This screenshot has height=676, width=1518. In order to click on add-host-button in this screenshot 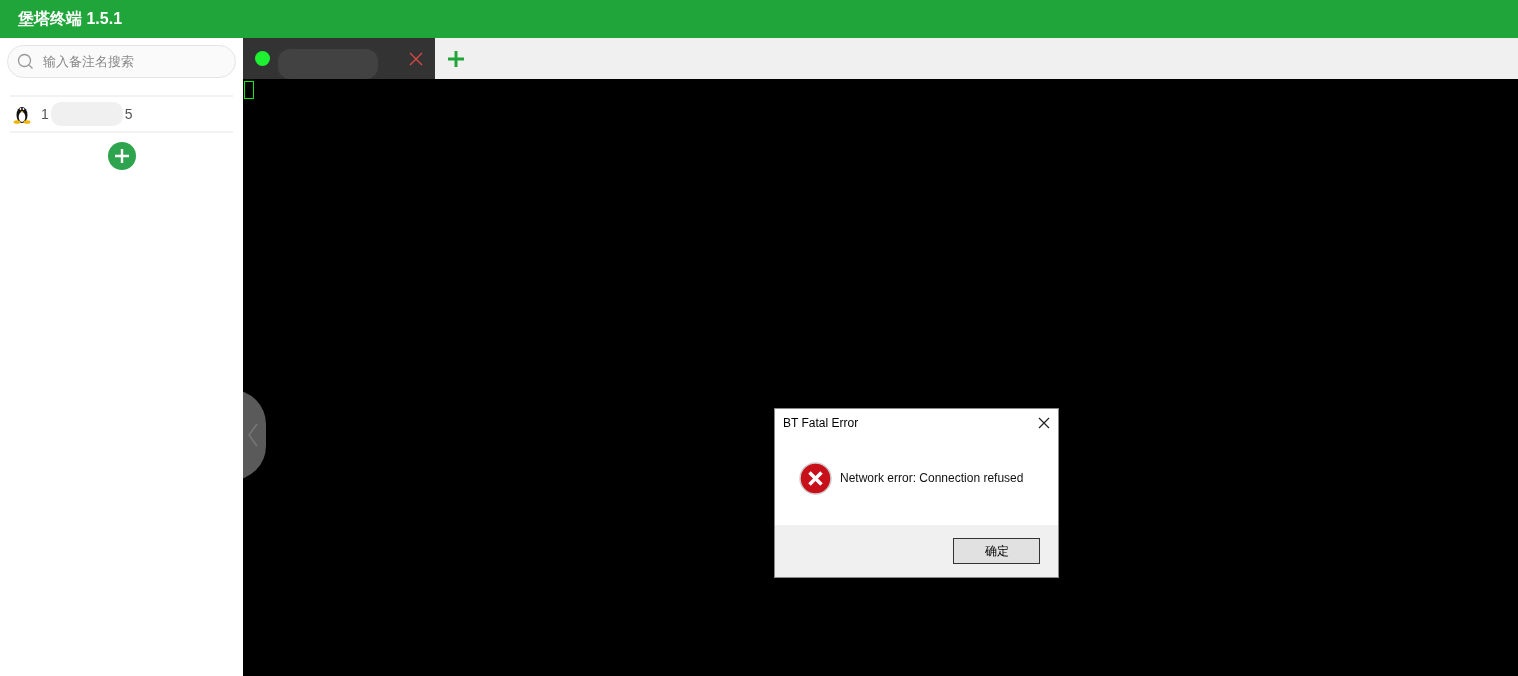, I will do `click(121, 156)`.